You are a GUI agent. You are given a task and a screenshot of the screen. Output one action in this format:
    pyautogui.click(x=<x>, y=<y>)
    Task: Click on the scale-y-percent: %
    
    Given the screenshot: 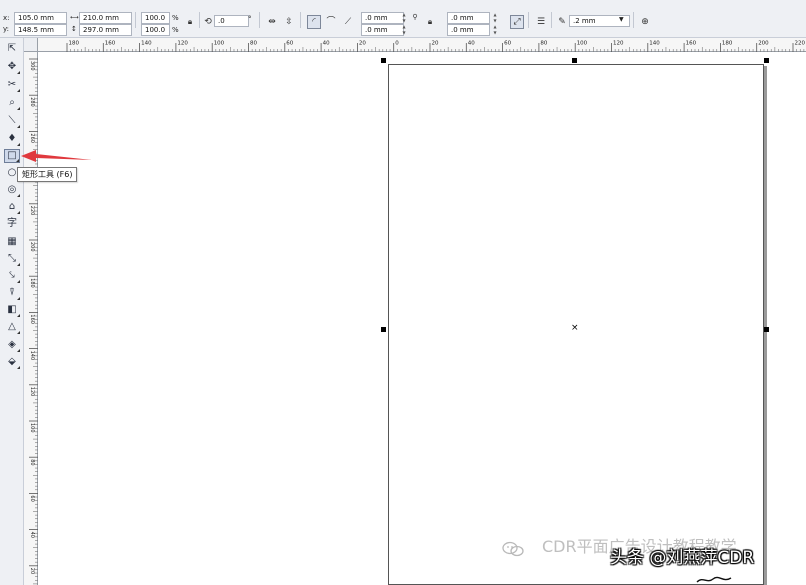 What is the action you would take?
    pyautogui.click(x=175, y=30)
    